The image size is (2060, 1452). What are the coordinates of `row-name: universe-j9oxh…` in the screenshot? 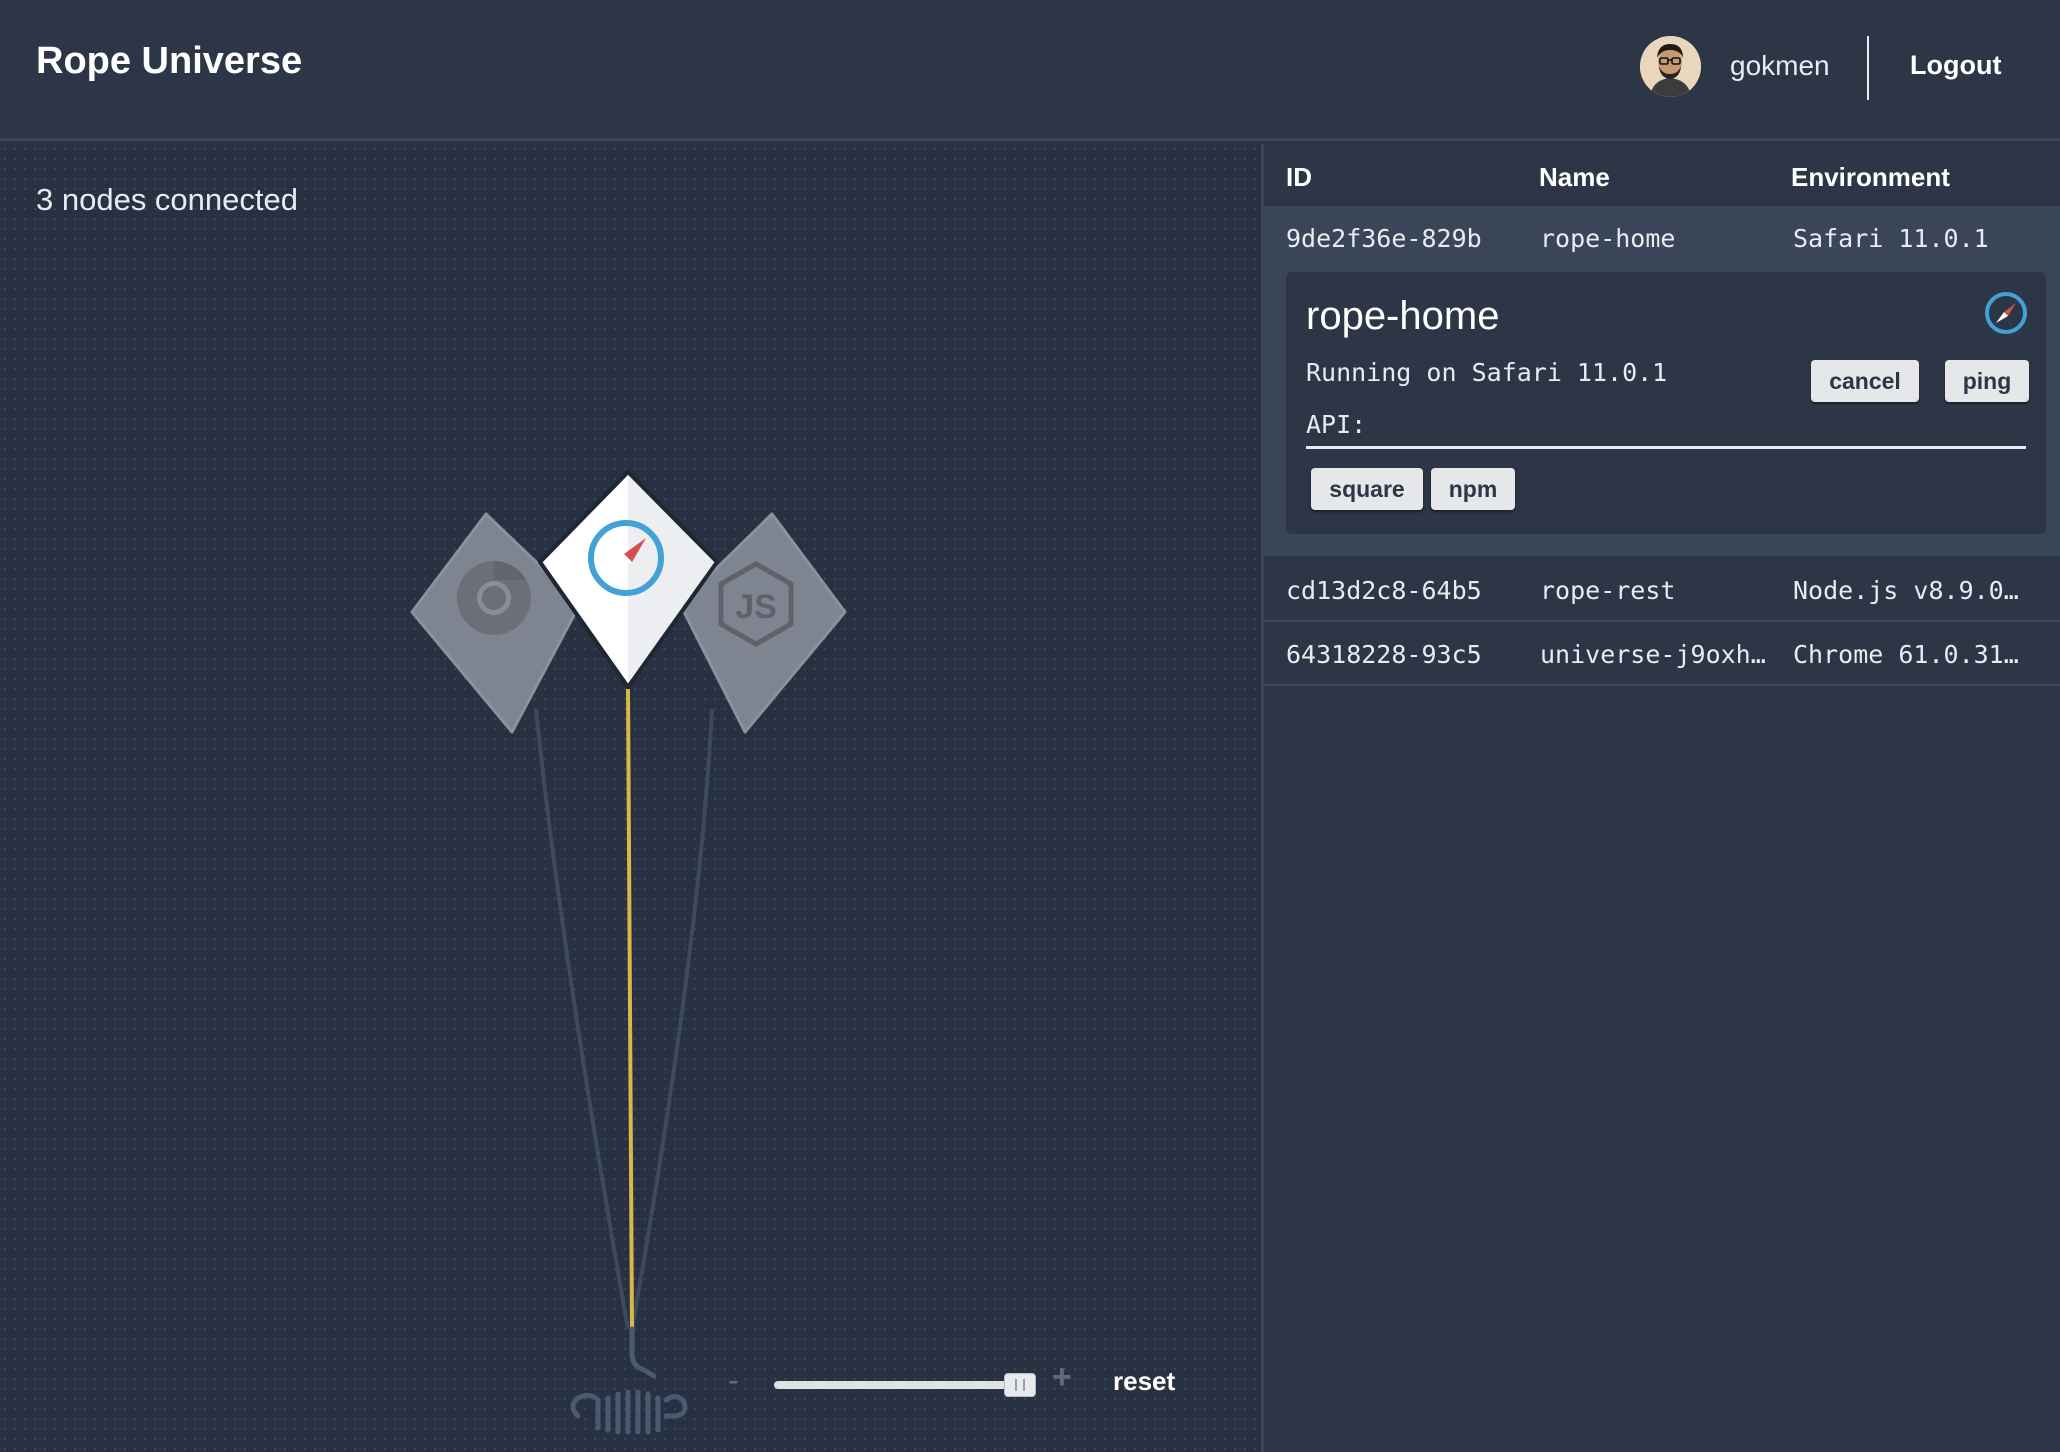 It's located at (1653, 654).